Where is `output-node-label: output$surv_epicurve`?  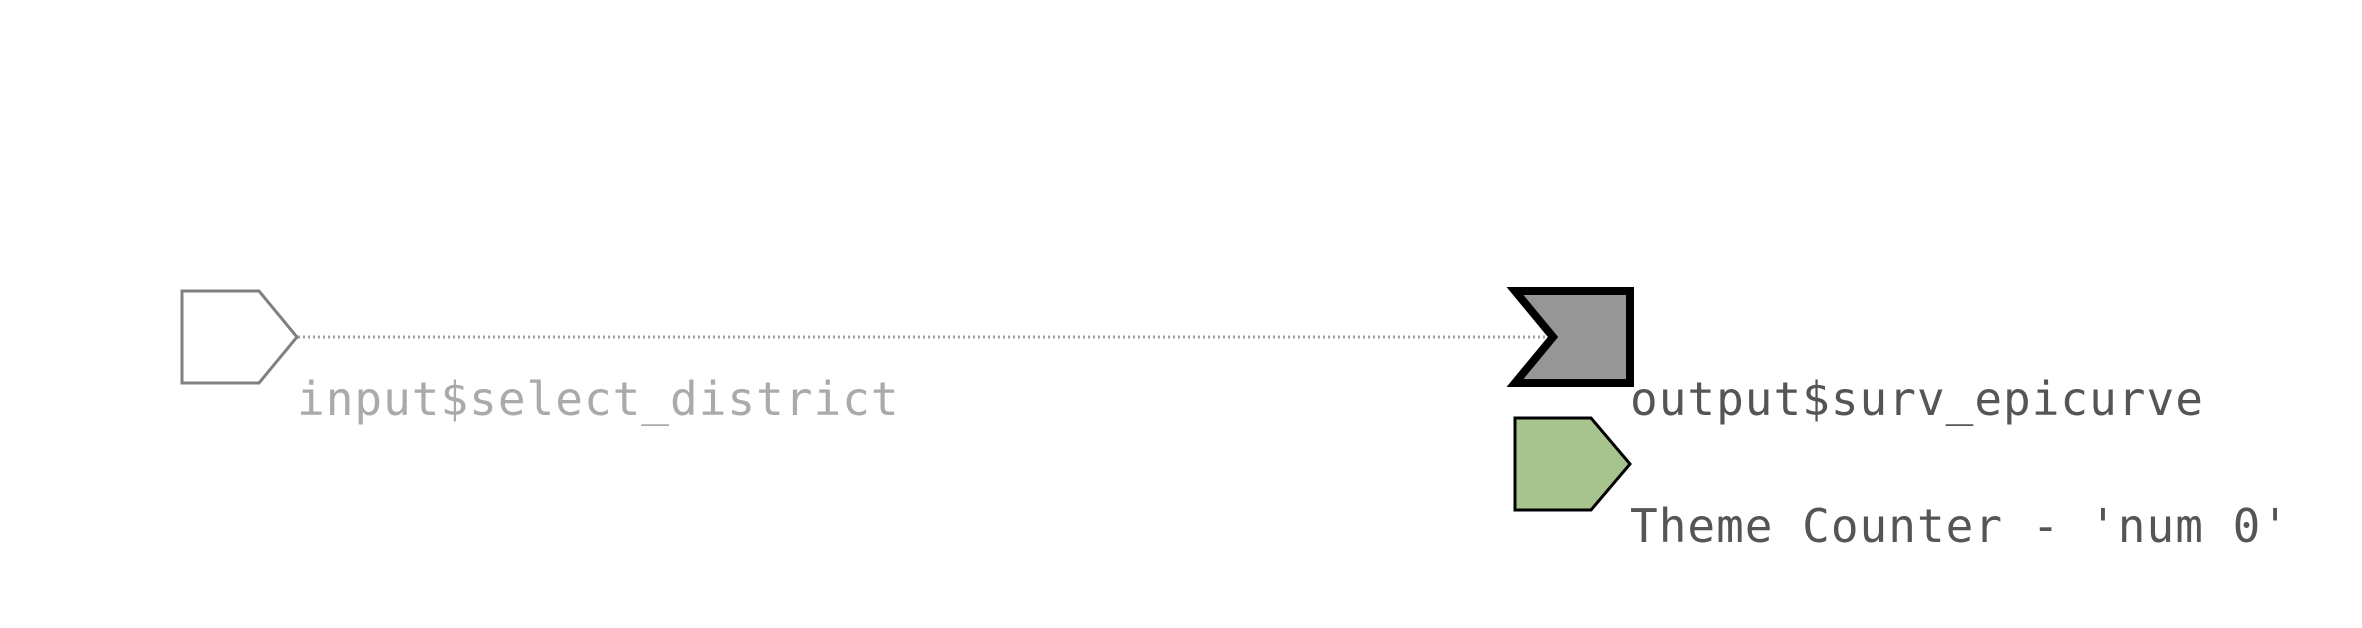
output-node-label: output$surv_epicurve is located at coordinates (1917, 399).